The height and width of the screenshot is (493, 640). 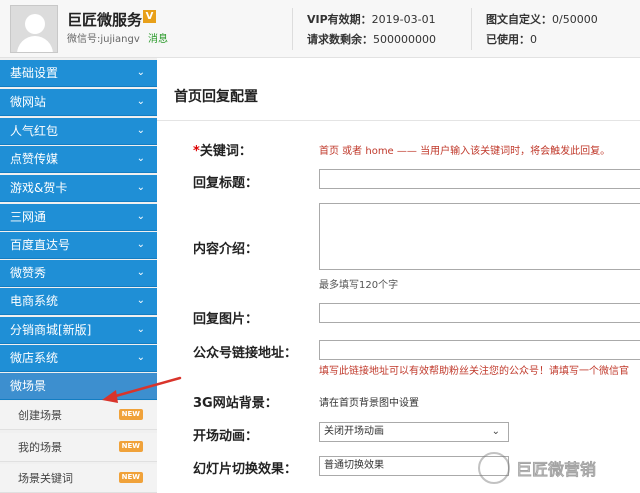 What do you see at coordinates (78, 415) in the screenshot?
I see `sidebar-subitem-create-scene: 创建场景 NEW` at bounding box center [78, 415].